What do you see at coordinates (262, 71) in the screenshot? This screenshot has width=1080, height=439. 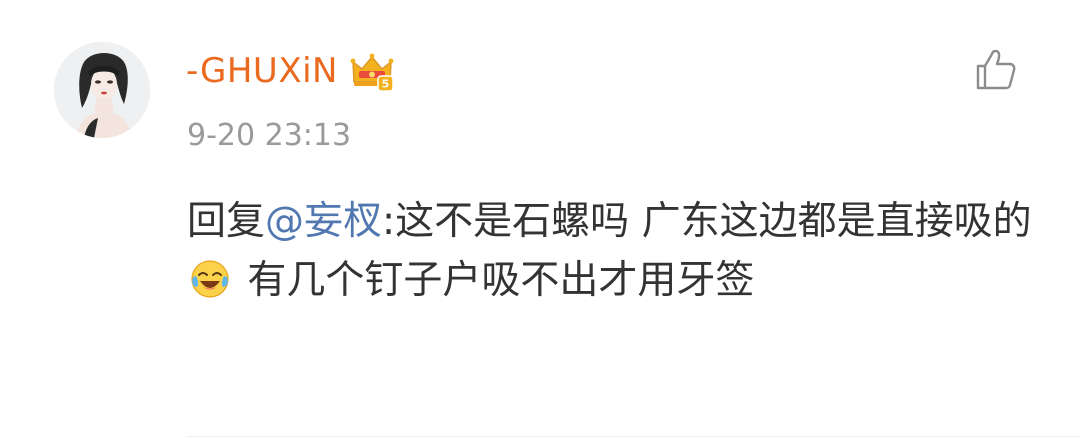 I see `username: -GHUXiN` at bounding box center [262, 71].